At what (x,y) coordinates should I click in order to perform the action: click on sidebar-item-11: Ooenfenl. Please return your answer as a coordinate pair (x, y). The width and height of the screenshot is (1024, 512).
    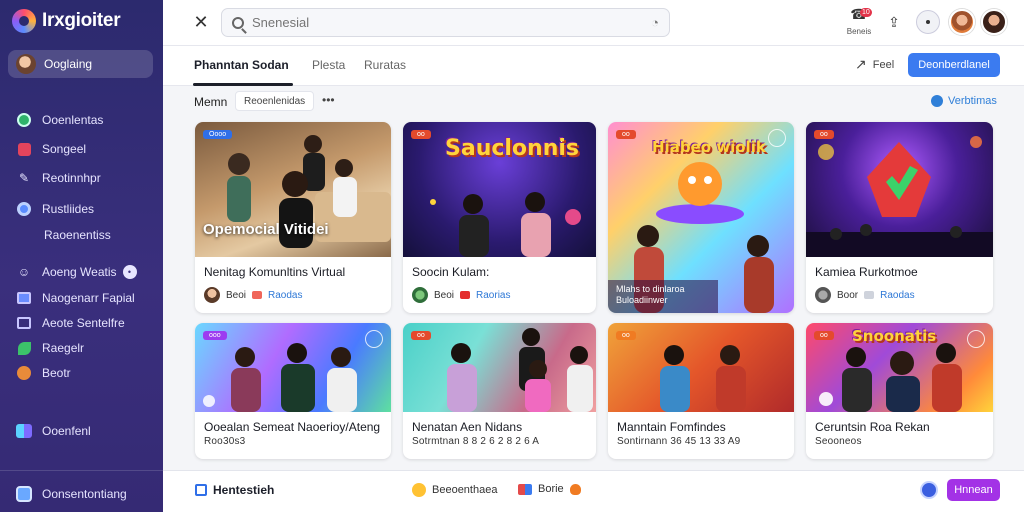
    Looking at the image, I should click on (53, 431).